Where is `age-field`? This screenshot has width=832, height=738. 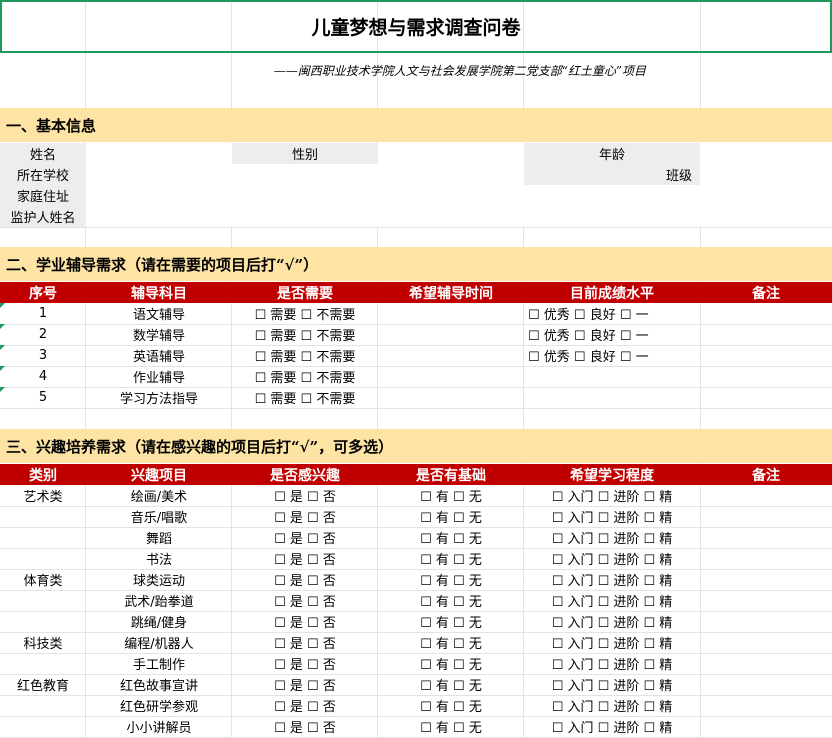 age-field is located at coordinates (766, 153).